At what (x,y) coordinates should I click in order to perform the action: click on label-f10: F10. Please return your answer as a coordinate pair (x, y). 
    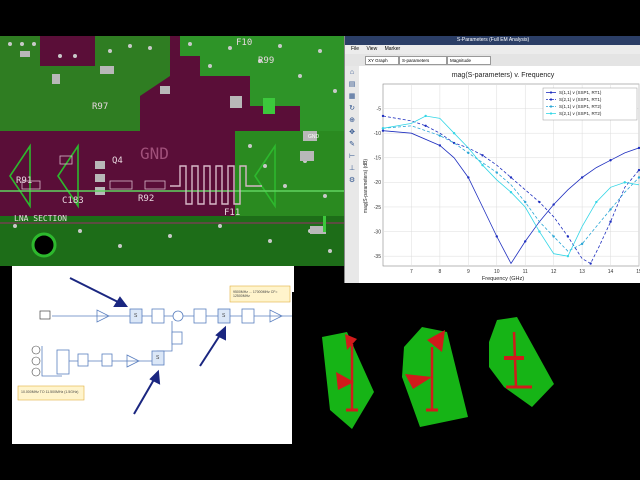
    Looking at the image, I should click on (244, 43).